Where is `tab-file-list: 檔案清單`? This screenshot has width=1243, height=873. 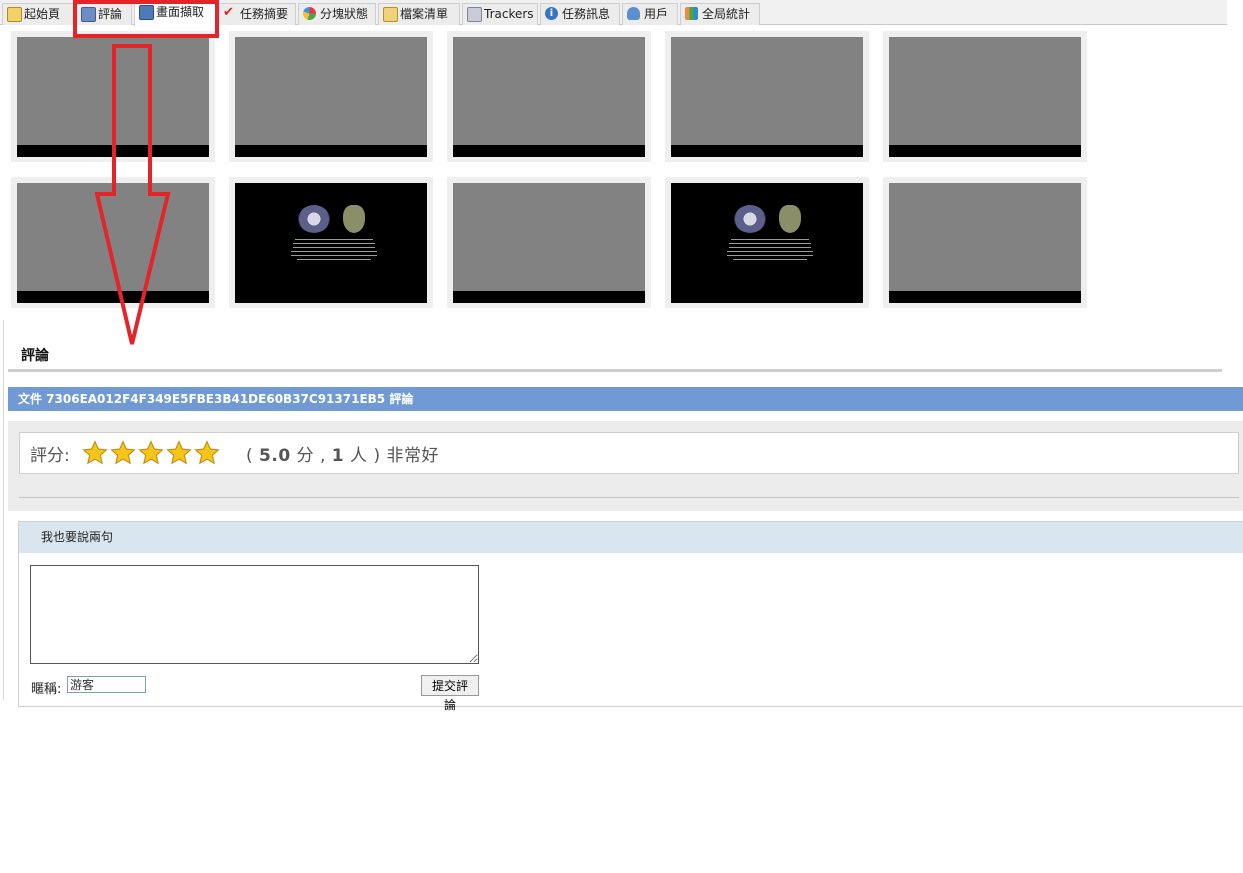
tab-file-list: 檔案清單 is located at coordinates (419, 14).